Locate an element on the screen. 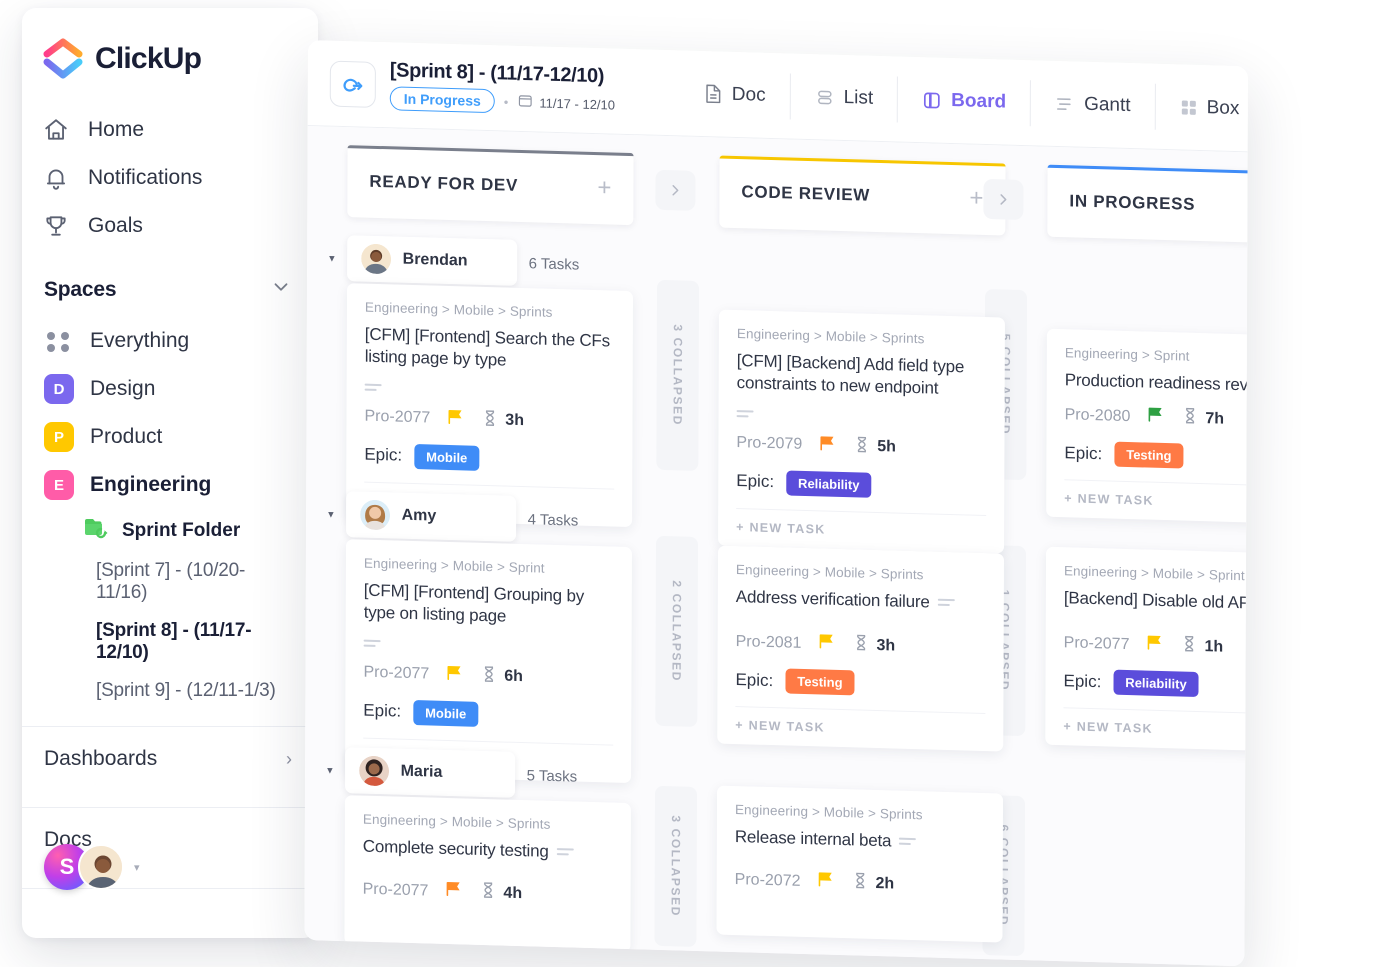  avatar is located at coordinates (101, 867).